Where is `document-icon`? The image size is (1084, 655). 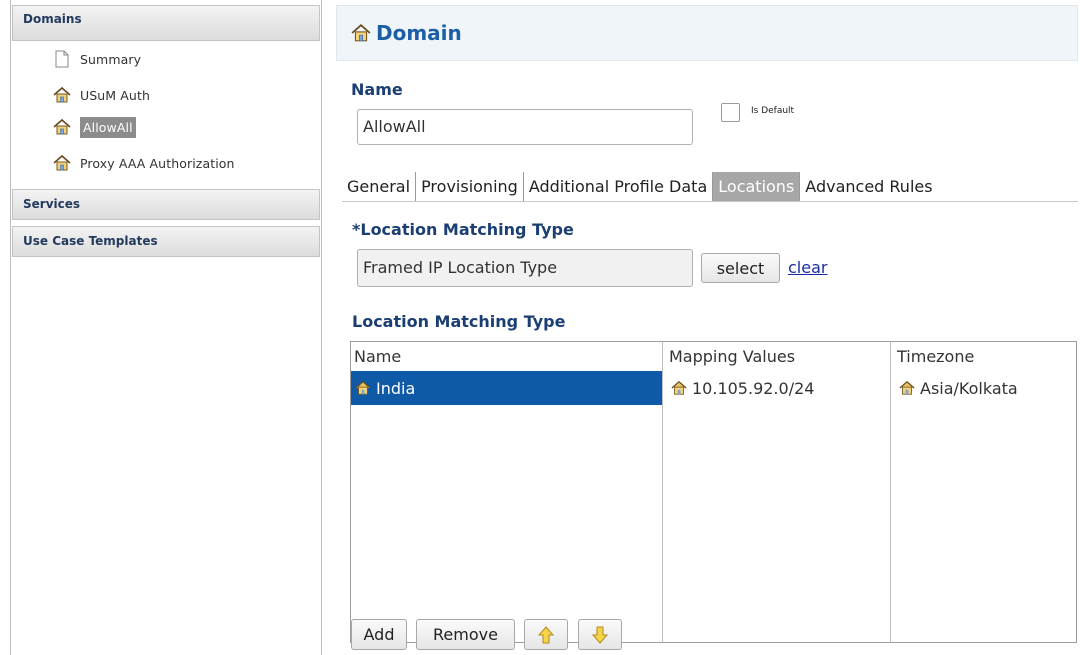 document-icon is located at coordinates (62, 59).